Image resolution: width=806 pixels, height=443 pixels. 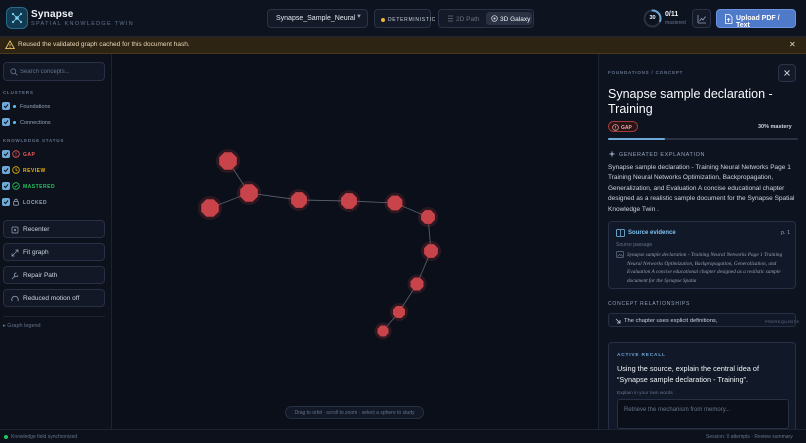 I want to click on tab-3d-galaxy: 3D Galaxy, so click(x=509, y=18).